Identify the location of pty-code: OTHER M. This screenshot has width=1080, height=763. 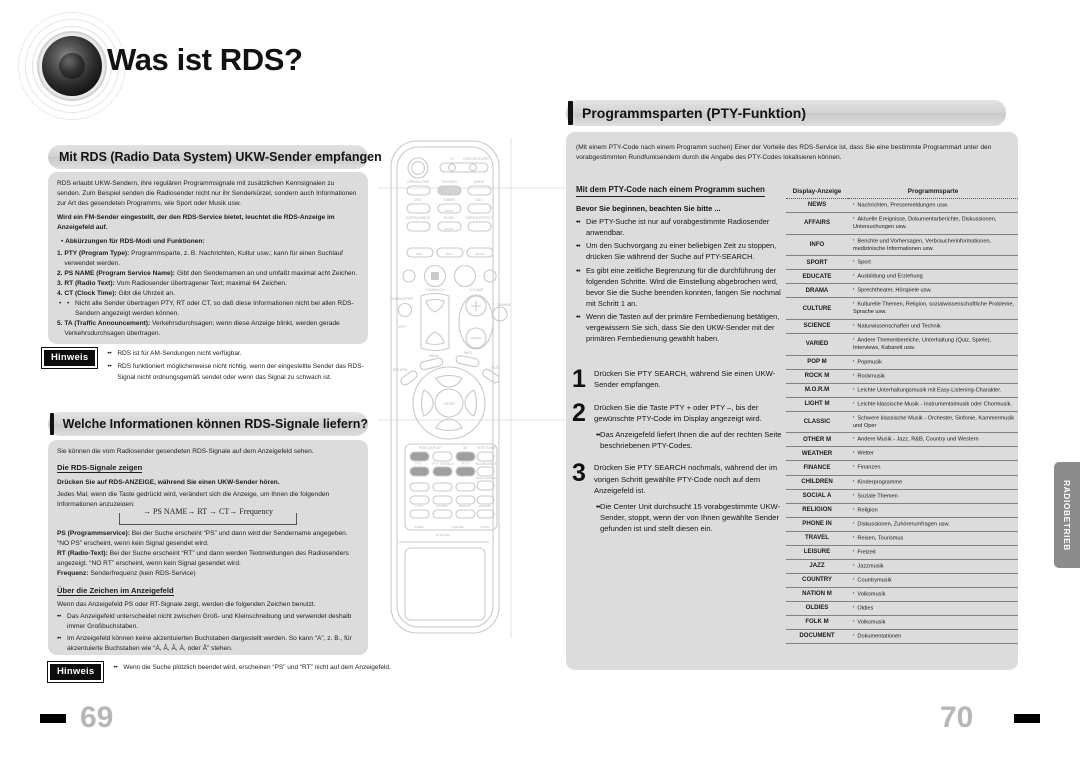
(817, 440).